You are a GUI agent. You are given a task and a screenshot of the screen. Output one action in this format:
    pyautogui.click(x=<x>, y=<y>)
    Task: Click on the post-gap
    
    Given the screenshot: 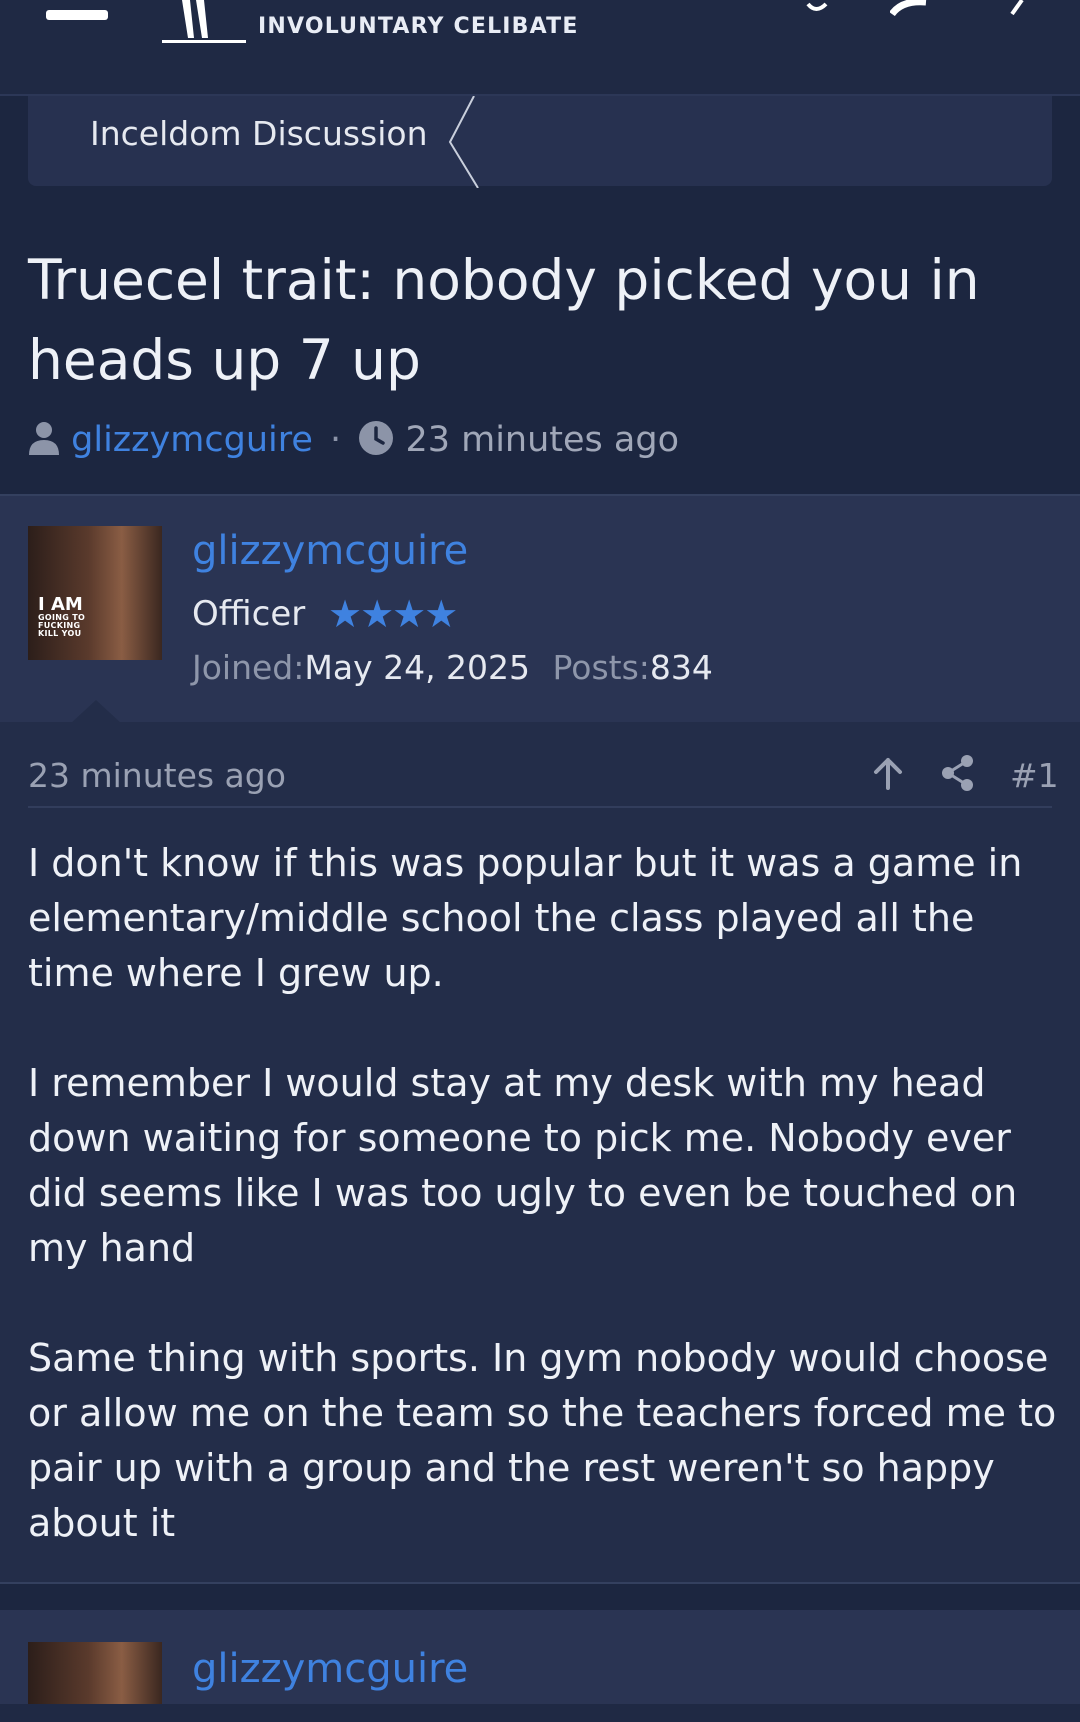 What is the action you would take?
    pyautogui.click(x=540, y=1597)
    